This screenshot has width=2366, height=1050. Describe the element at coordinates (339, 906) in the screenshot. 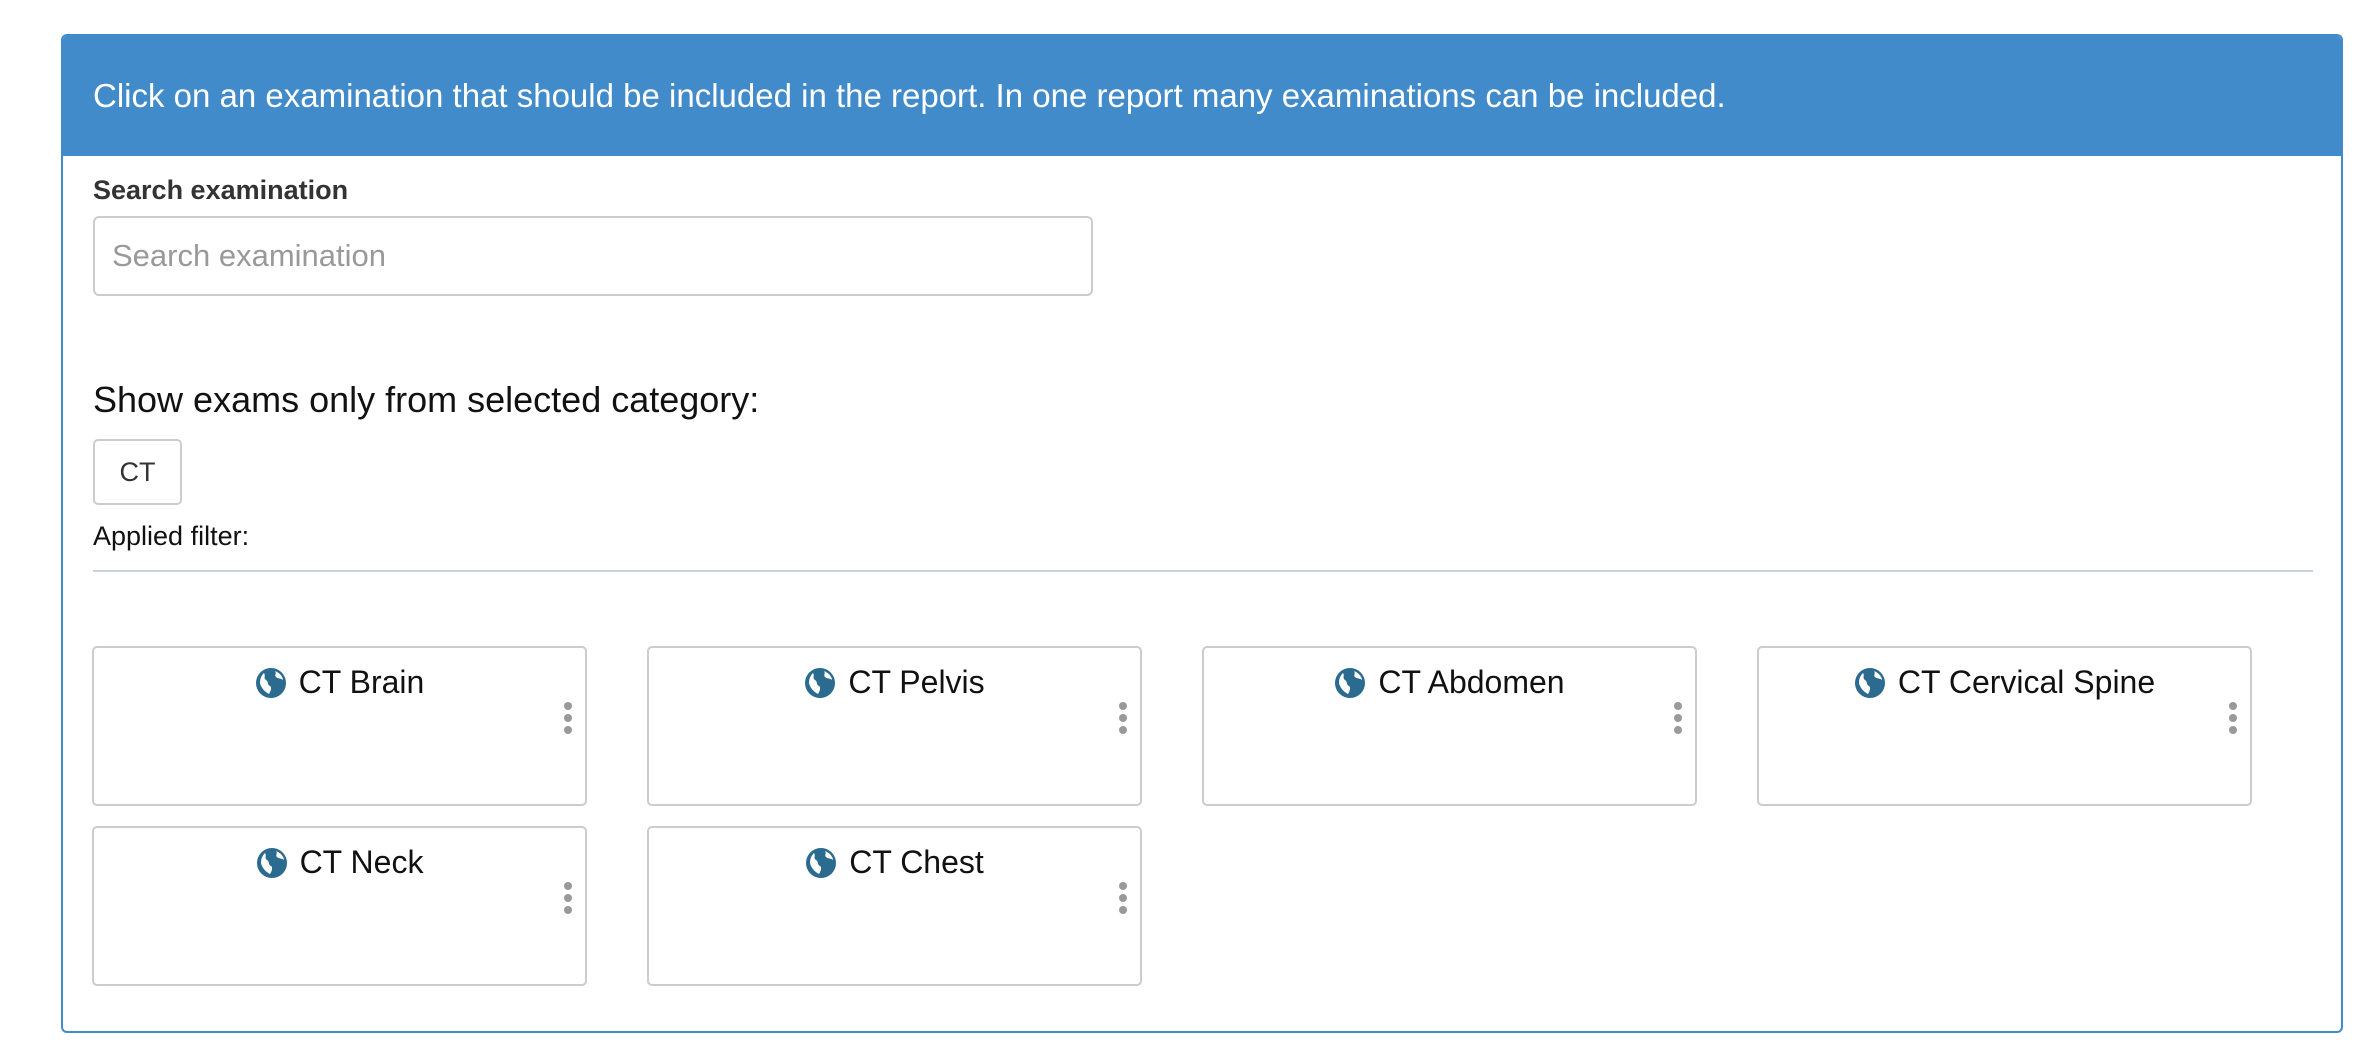

I see `exam-card: CT Neck` at that location.